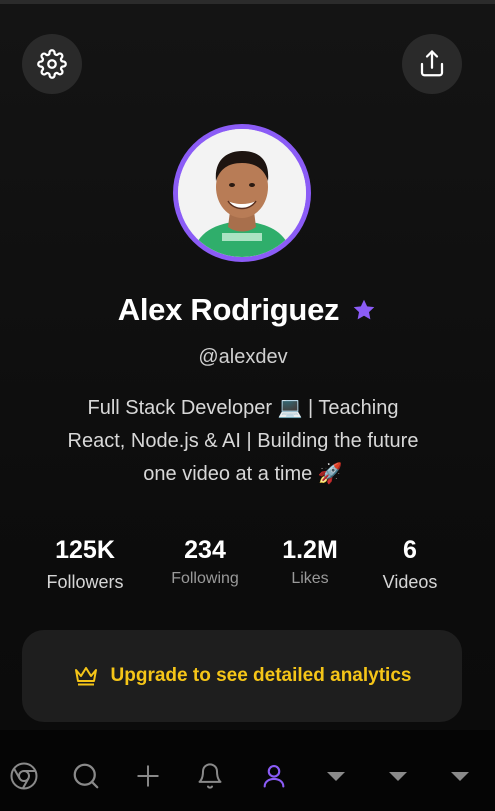 Image resolution: width=495 pixels, height=811 pixels. I want to click on gear-icon, so click(52, 64).